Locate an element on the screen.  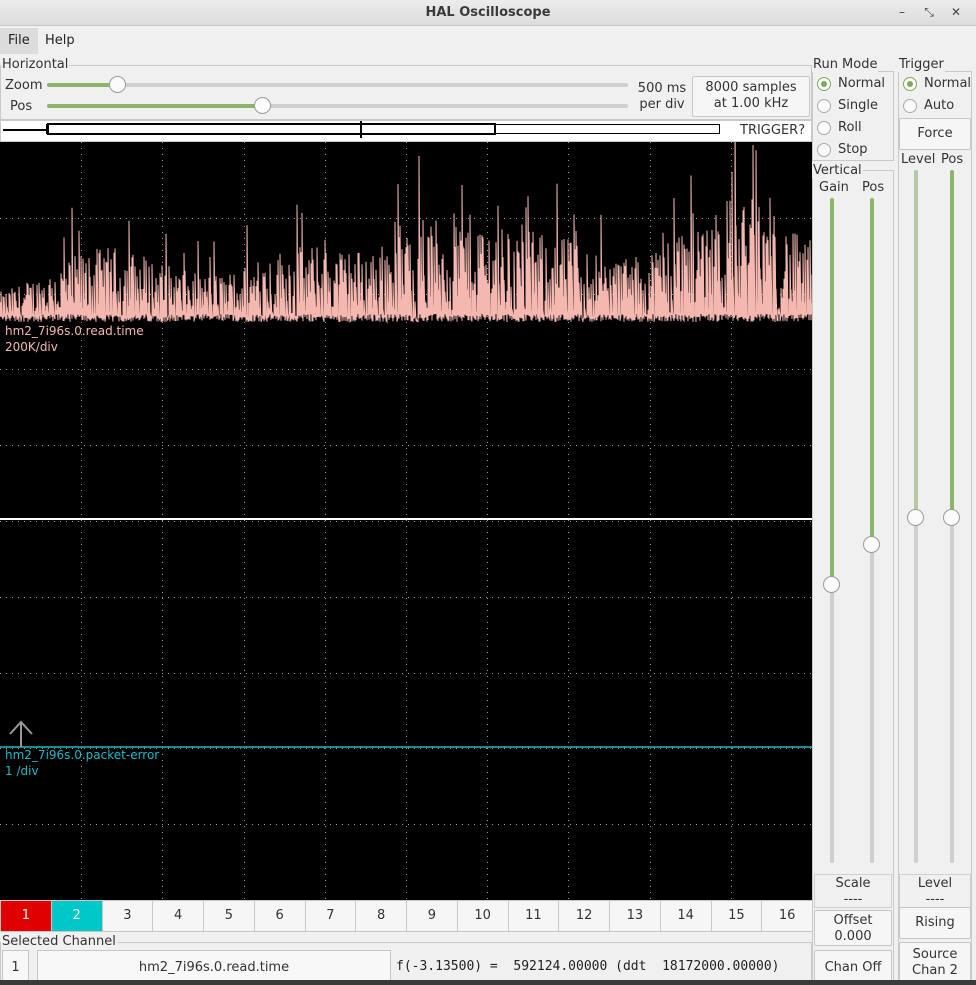
minimize-icon: – is located at coordinates (902, 12).